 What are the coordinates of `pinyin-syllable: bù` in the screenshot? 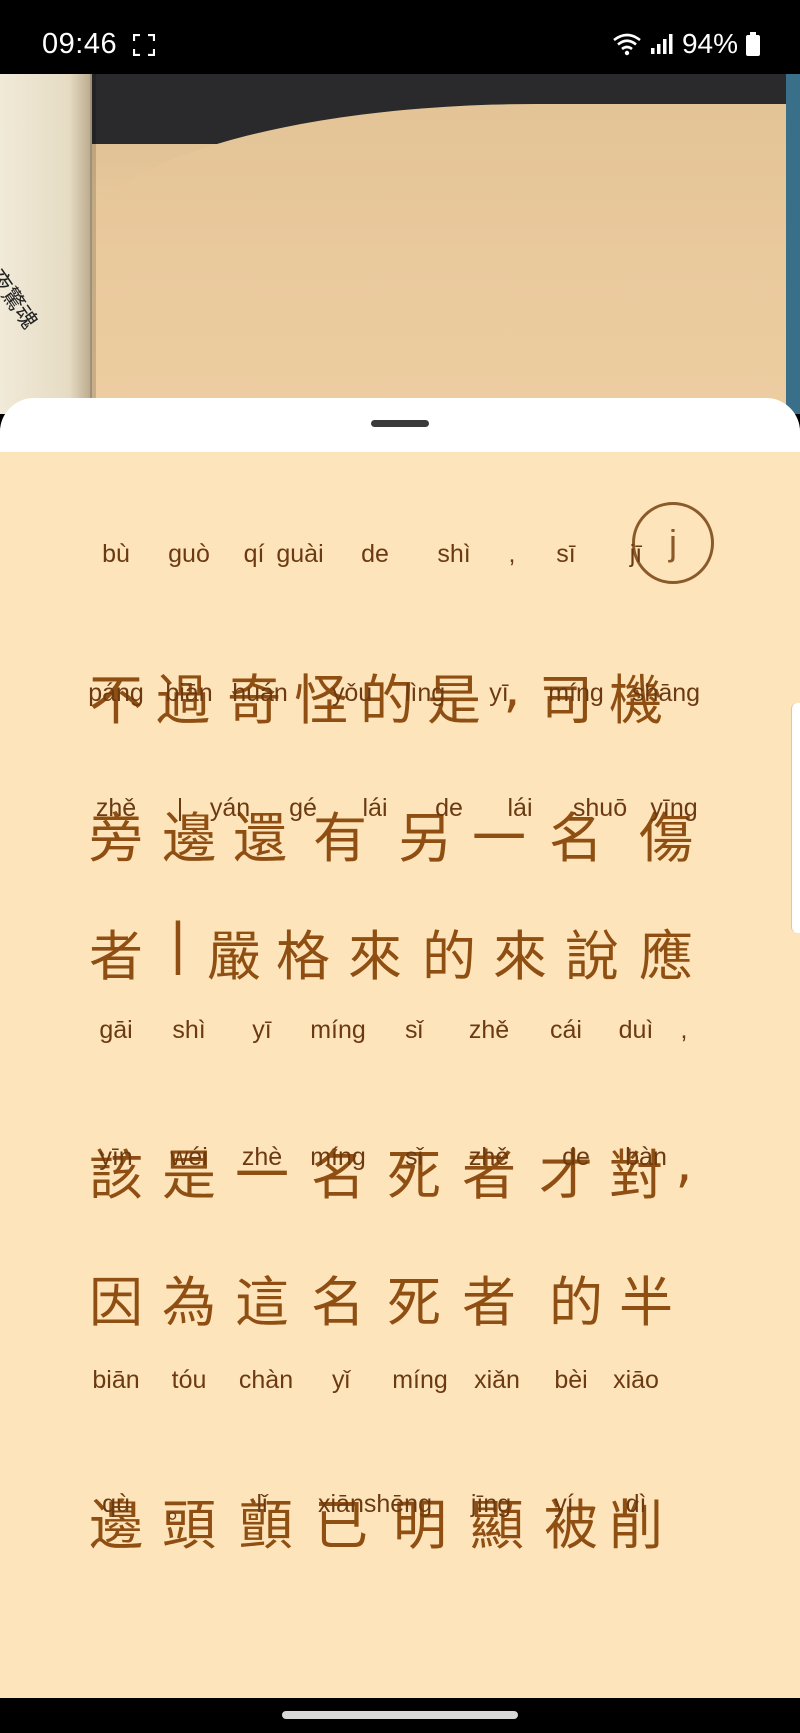 It's located at (116, 554).